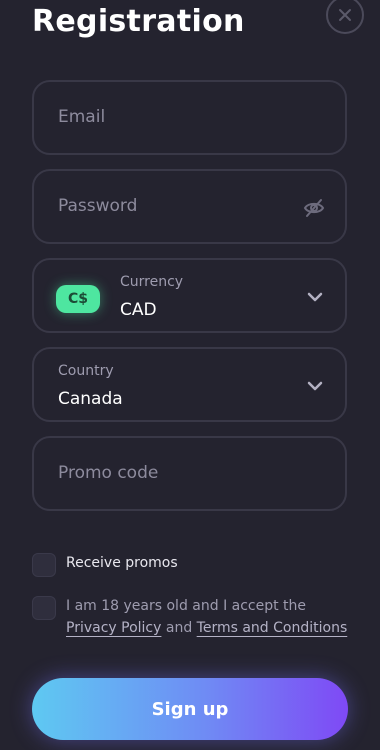  I want to click on promo-code-field: Promo code, so click(189, 473).